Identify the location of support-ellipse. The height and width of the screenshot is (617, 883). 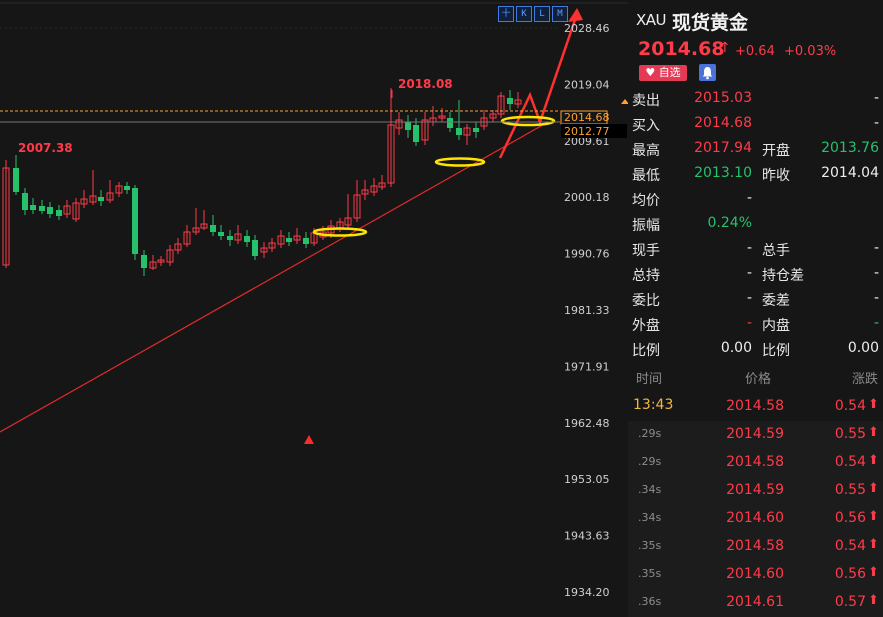
(528, 121).